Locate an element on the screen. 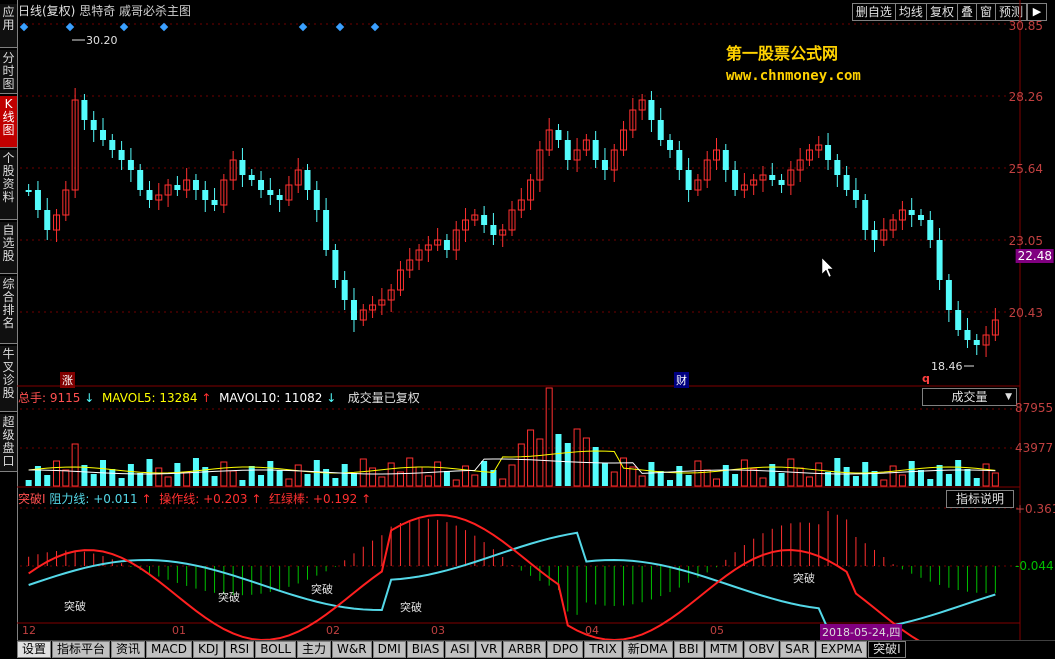 This screenshot has height=659, width=1055. indicator-tab: 突破I is located at coordinates (887, 649).